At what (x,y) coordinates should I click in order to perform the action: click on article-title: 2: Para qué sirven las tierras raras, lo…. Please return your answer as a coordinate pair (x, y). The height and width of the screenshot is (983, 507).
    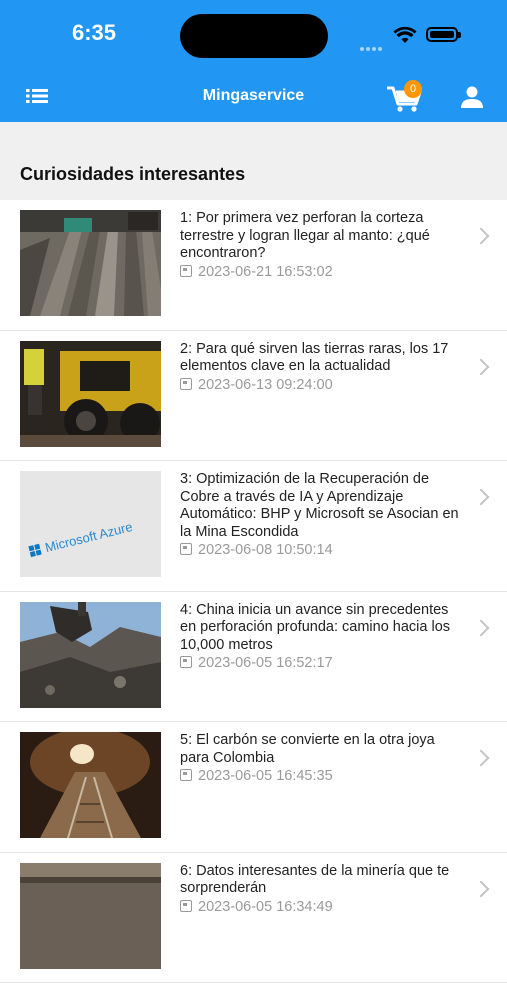
    Looking at the image, I should click on (321, 368).